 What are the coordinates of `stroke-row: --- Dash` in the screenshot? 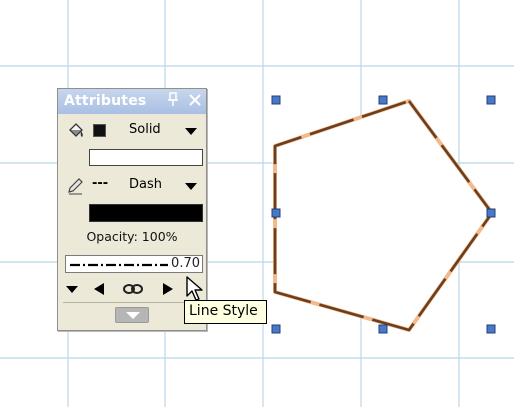 It's located at (132, 186).